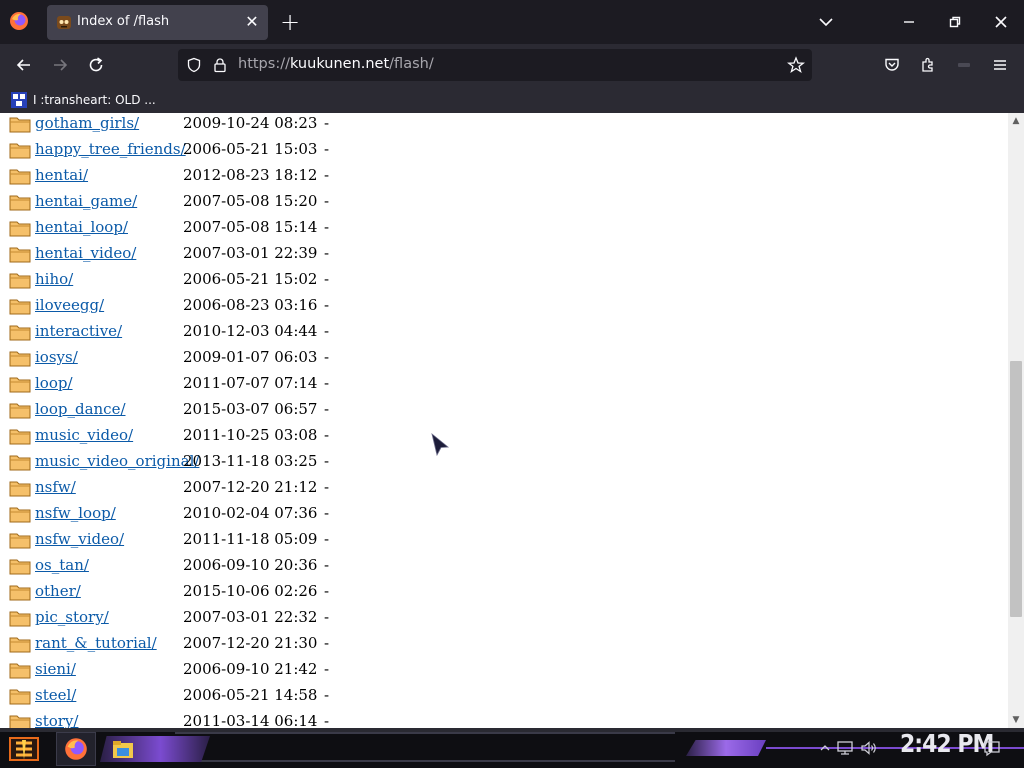 The height and width of the screenshot is (768, 1024). What do you see at coordinates (72, 617) in the screenshot?
I see `directory-link: pic_story/` at bounding box center [72, 617].